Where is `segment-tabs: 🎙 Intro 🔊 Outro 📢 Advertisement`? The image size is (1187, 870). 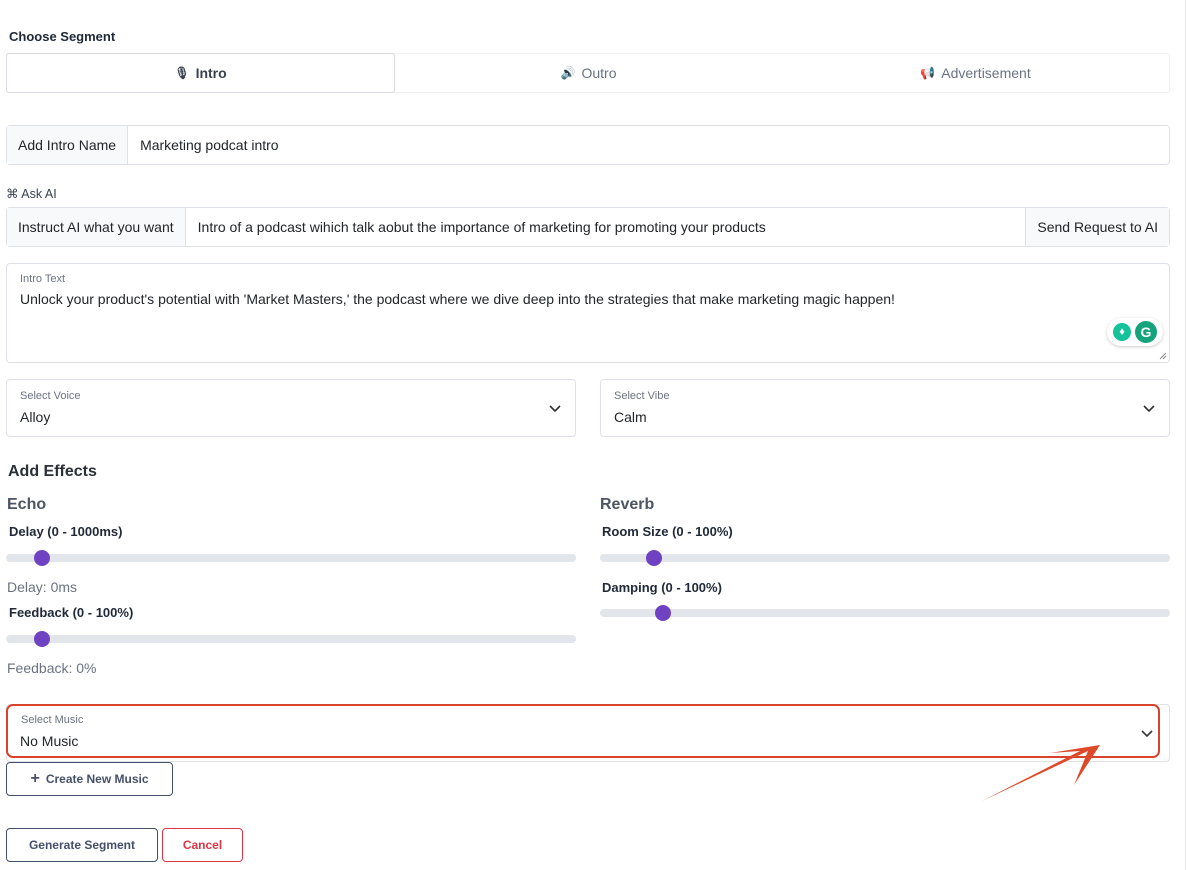
segment-tabs: 🎙 Intro 🔊 Outro 📢 Advertisement is located at coordinates (588, 73).